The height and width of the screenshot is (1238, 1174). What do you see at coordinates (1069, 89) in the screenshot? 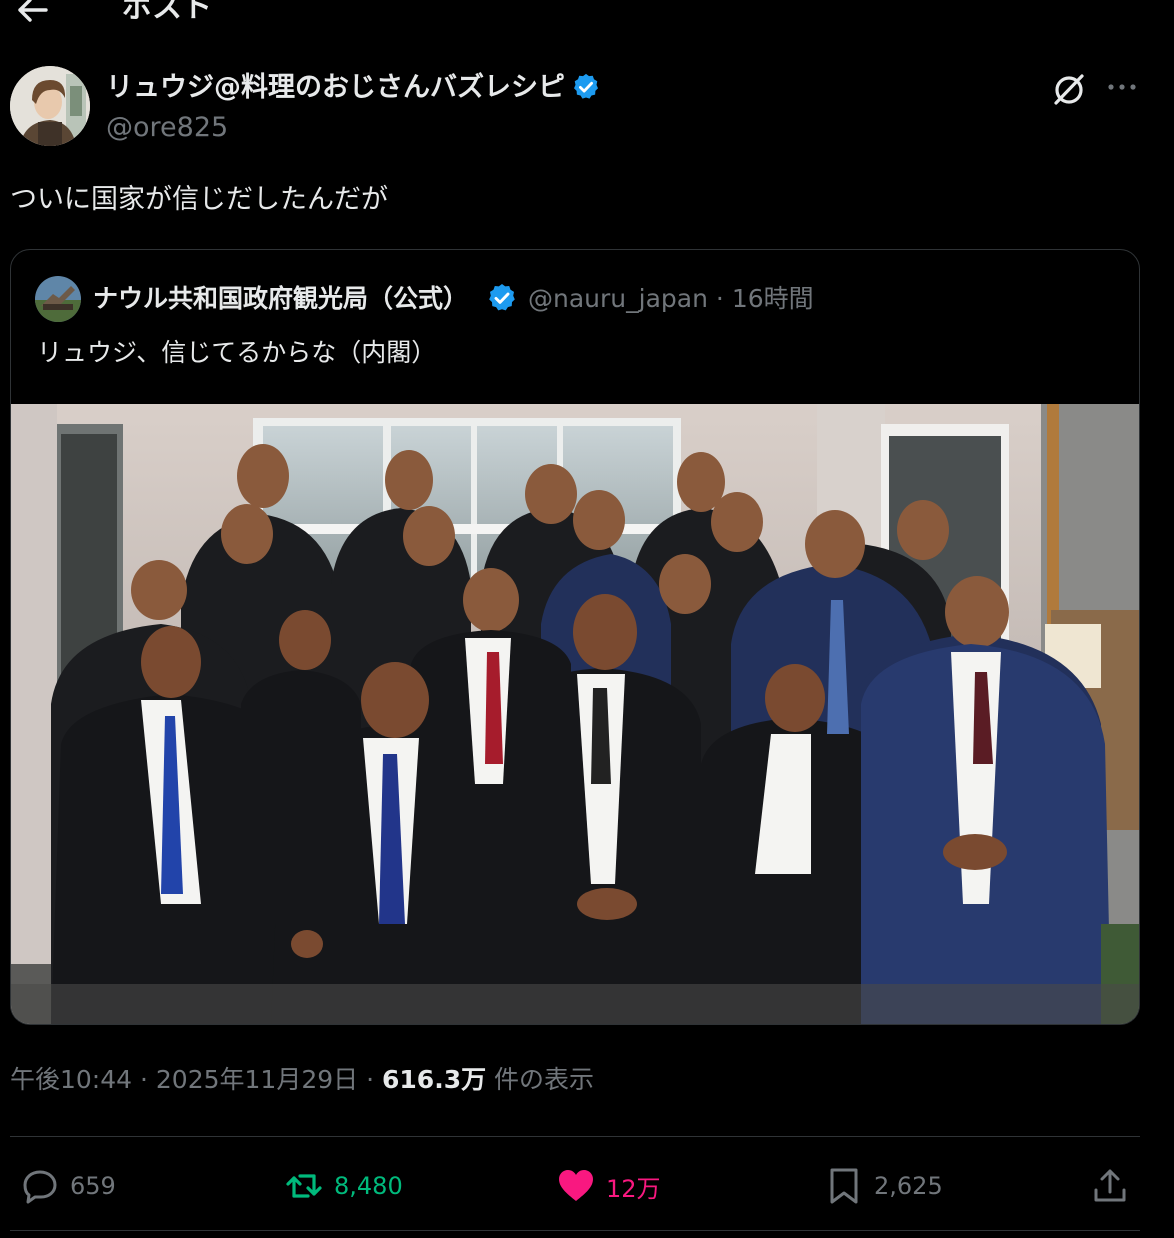
I see `grok-icon` at bounding box center [1069, 89].